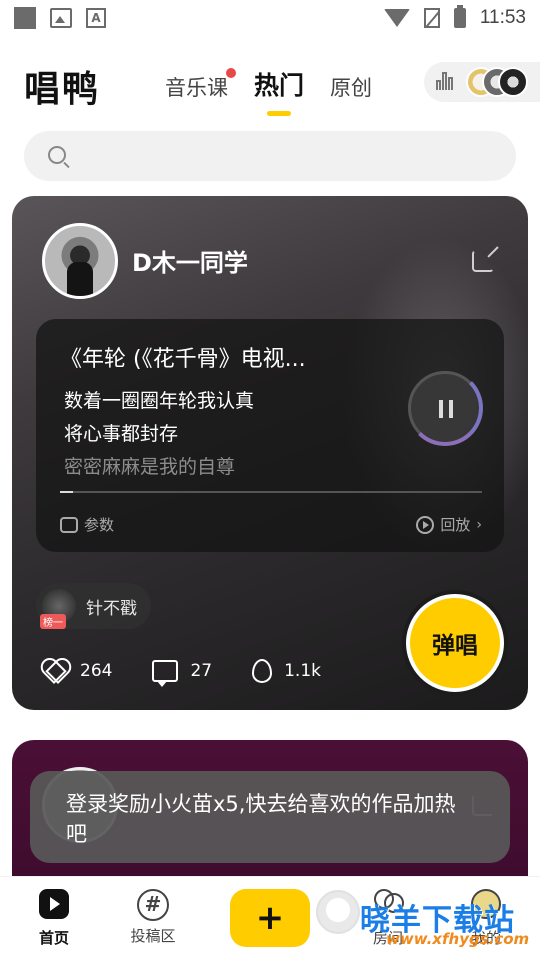 The width and height of the screenshot is (540, 960). I want to click on top-tabs: 音乐课 热门 原创, so click(268, 91).